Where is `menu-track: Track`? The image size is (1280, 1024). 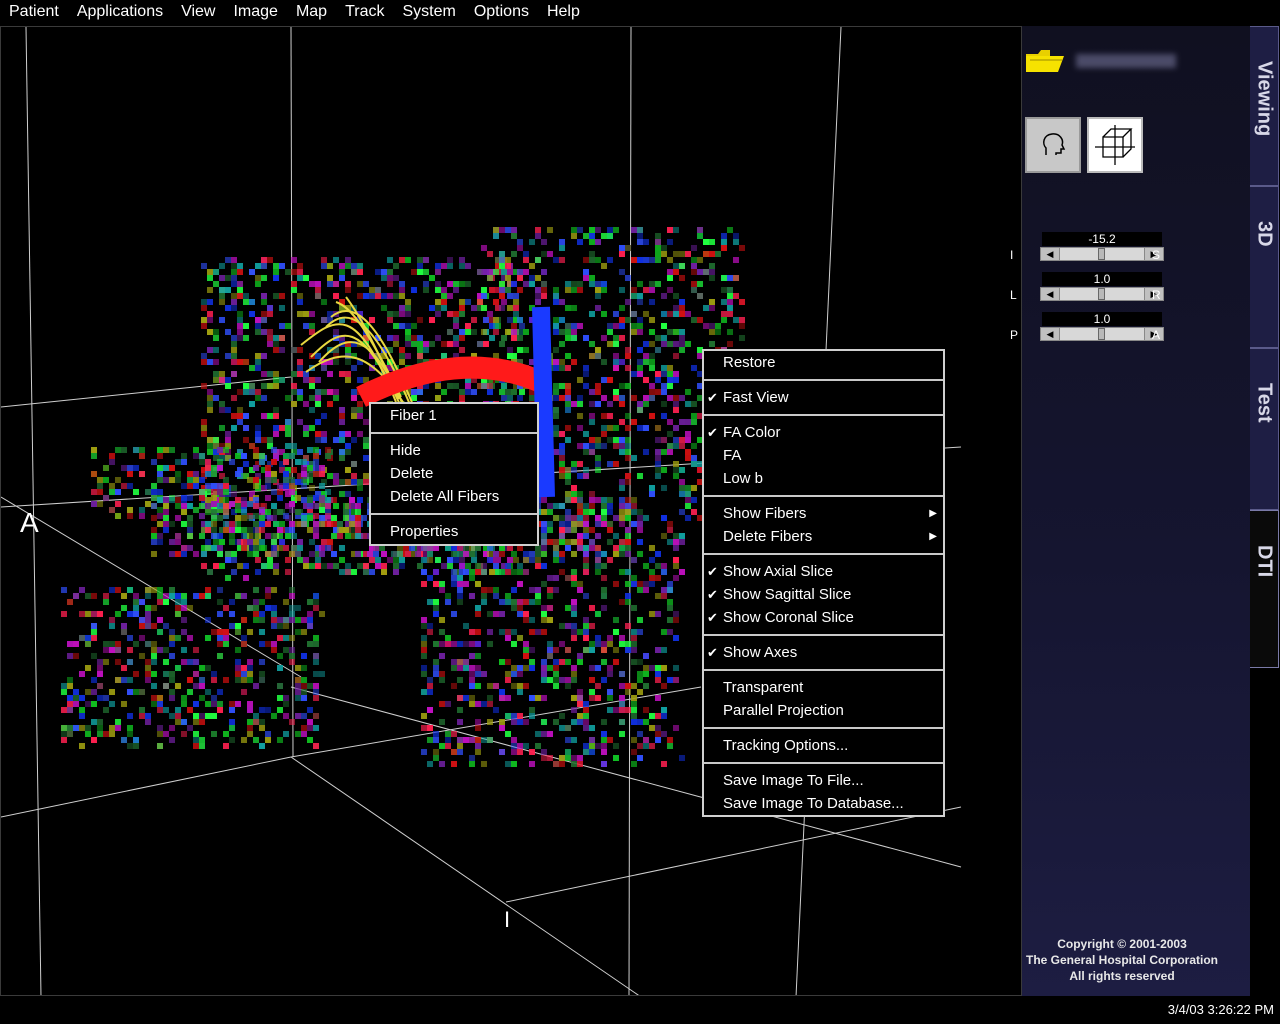 menu-track: Track is located at coordinates (364, 12).